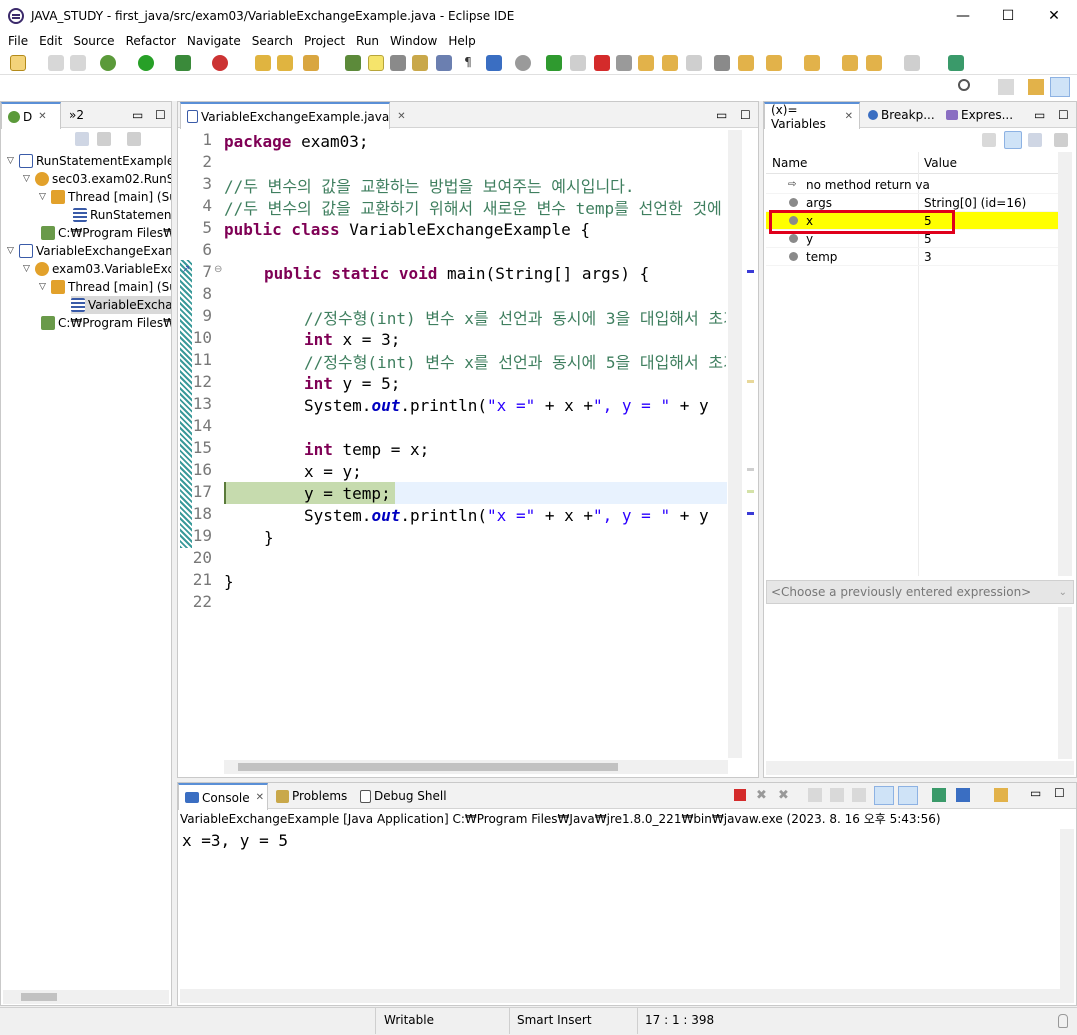  What do you see at coordinates (18, 63) in the screenshot?
I see `new-icon` at bounding box center [18, 63].